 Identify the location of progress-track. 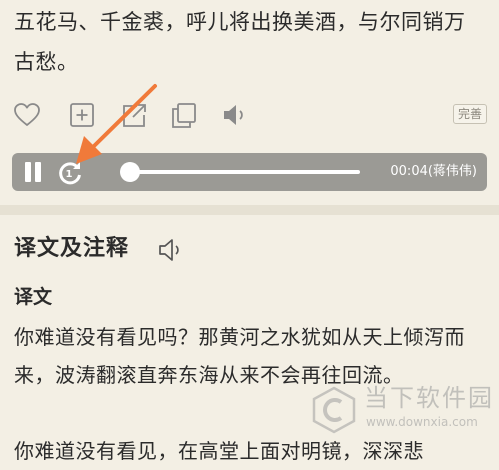
(244, 172).